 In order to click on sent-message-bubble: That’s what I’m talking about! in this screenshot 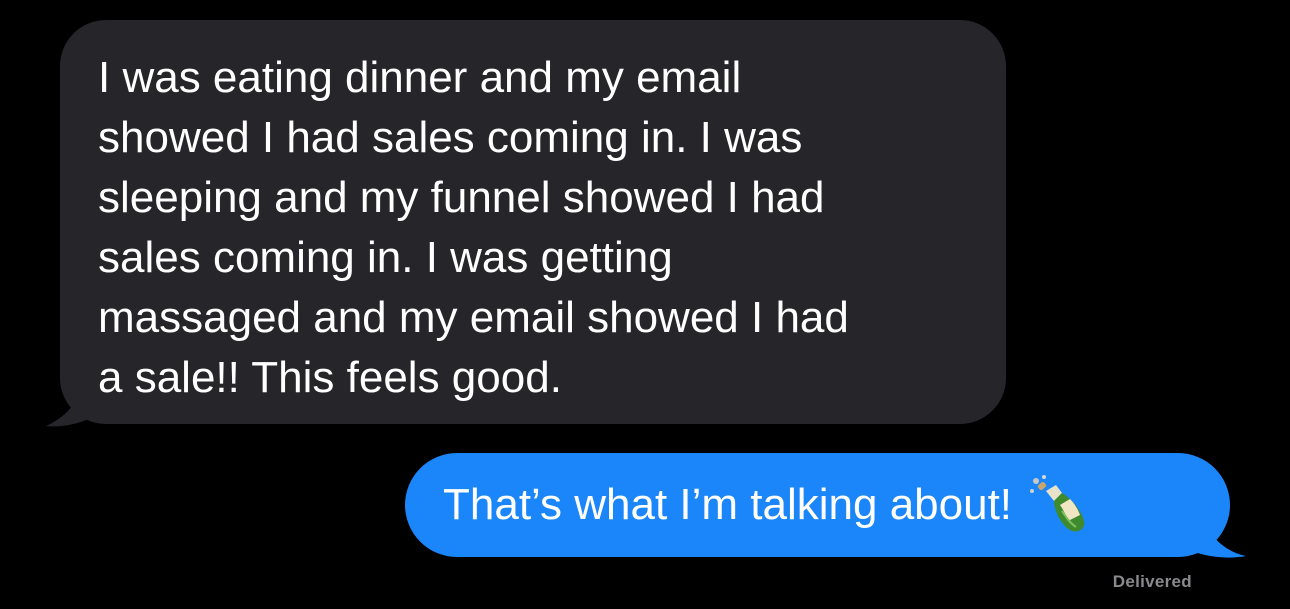, I will do `click(817, 505)`.